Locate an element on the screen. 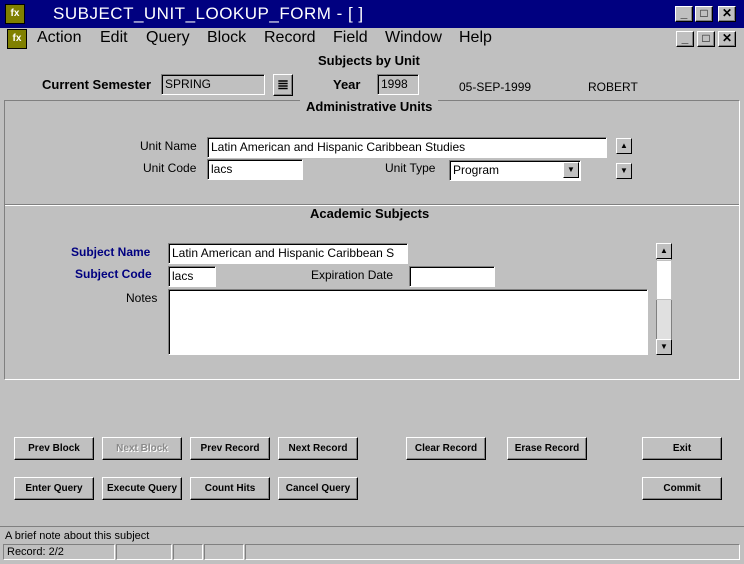  execute-query-button: Execute Query is located at coordinates (142, 488).